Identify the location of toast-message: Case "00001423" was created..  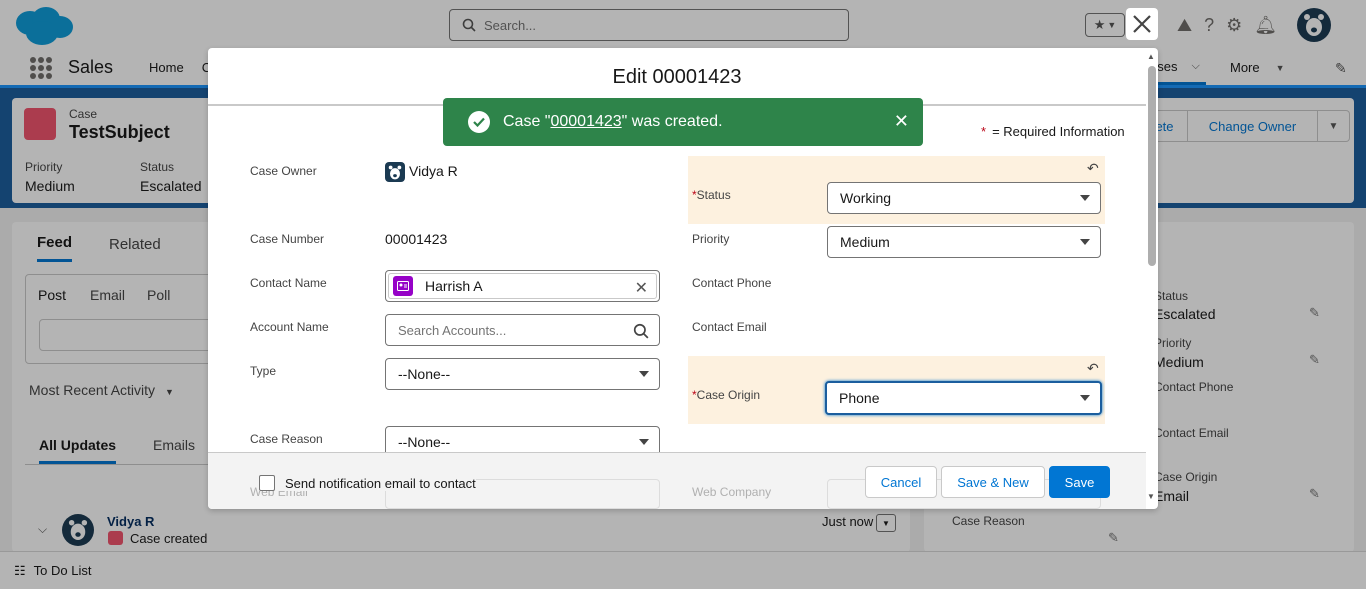
(613, 122).